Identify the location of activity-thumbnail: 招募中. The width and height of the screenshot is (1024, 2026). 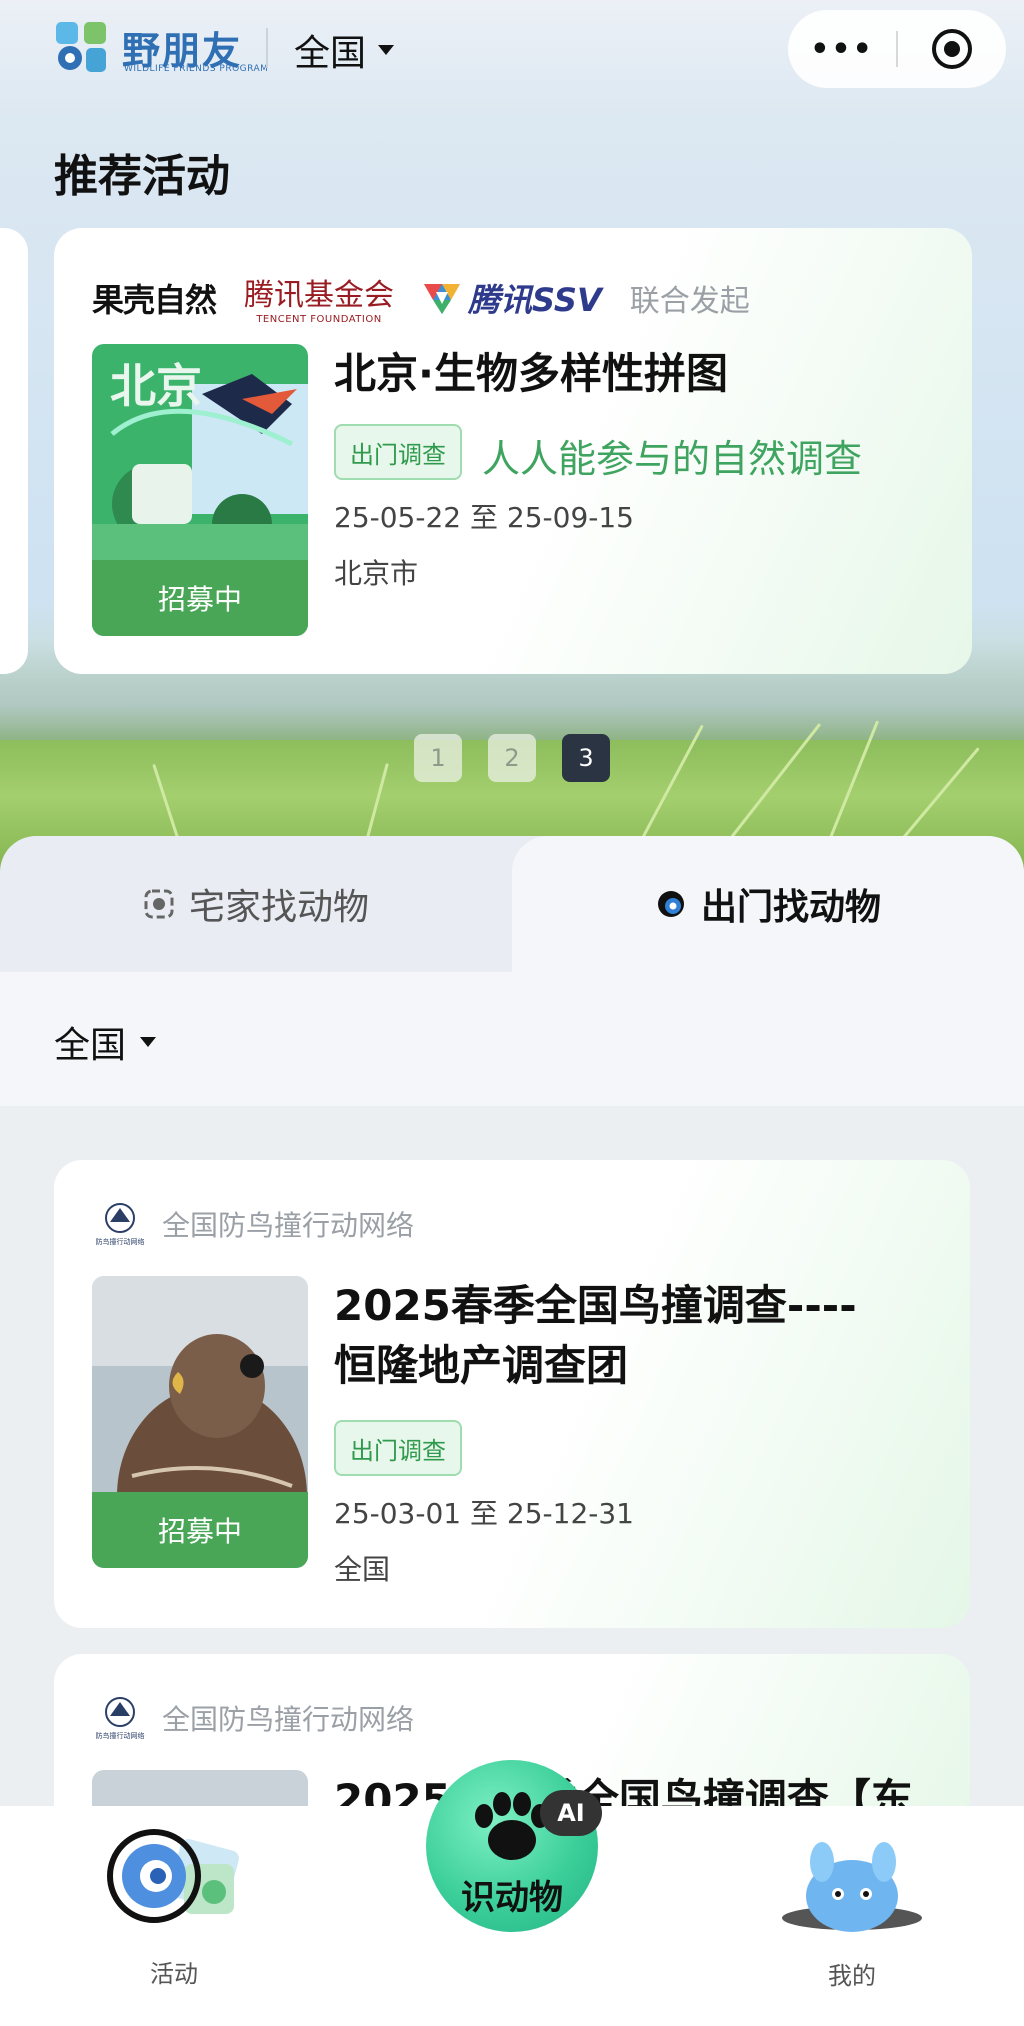
(200, 1422).